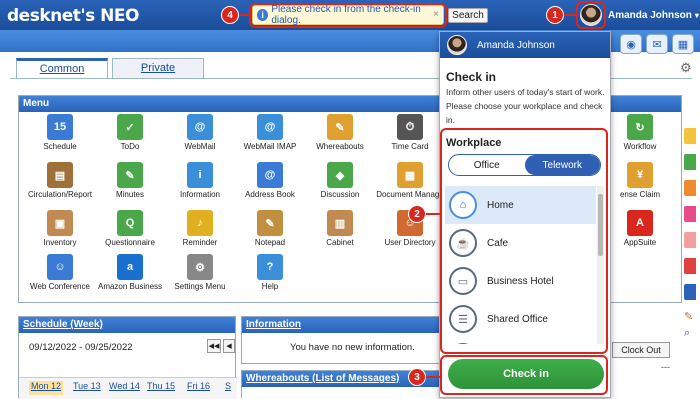  Describe the element at coordinates (692, 316) in the screenshot. I see `pencil-icon: ✎` at that location.